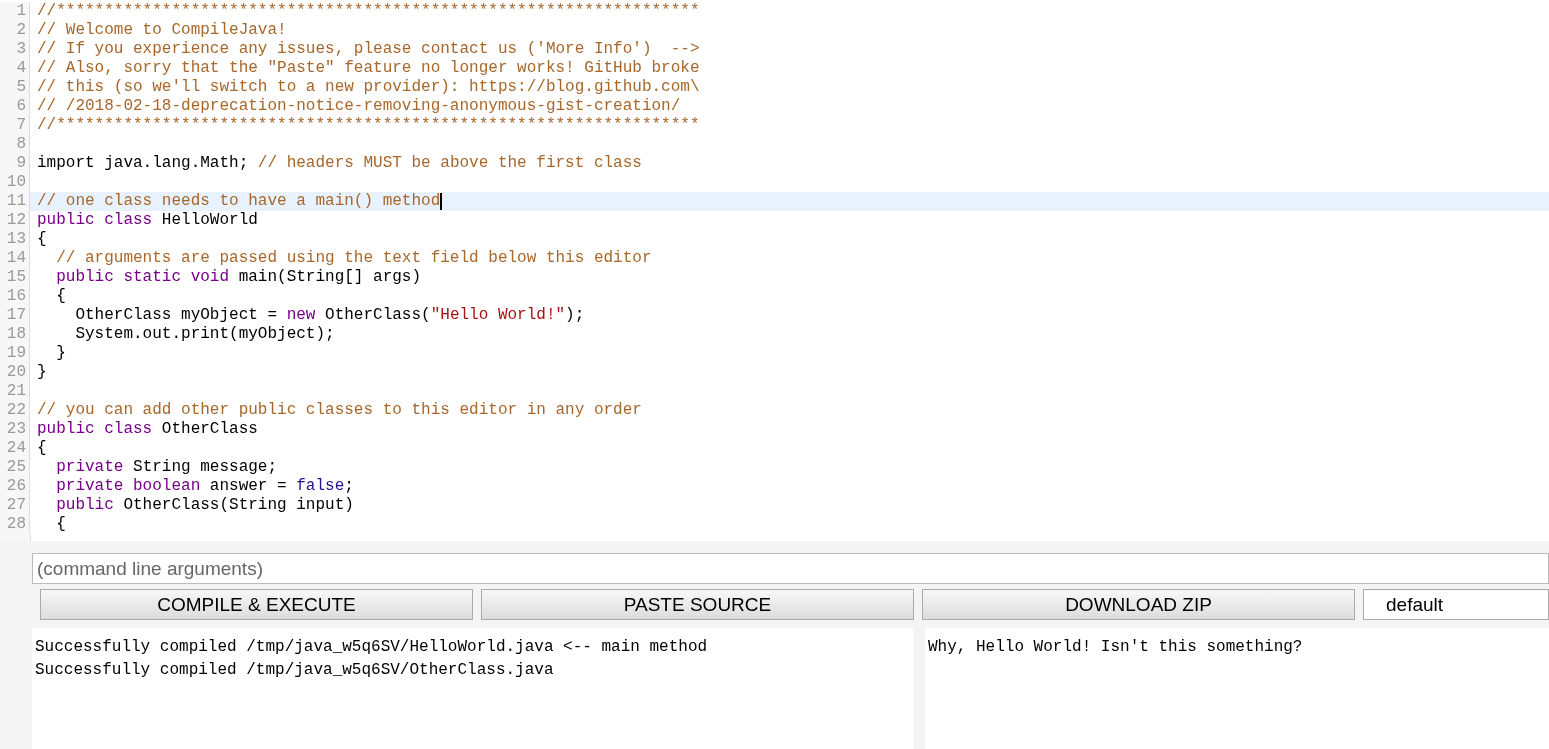 The height and width of the screenshot is (749, 1549). Describe the element at coordinates (339, 410) in the screenshot. I see `code-line: // you can add other public classes to this editor in any order` at that location.